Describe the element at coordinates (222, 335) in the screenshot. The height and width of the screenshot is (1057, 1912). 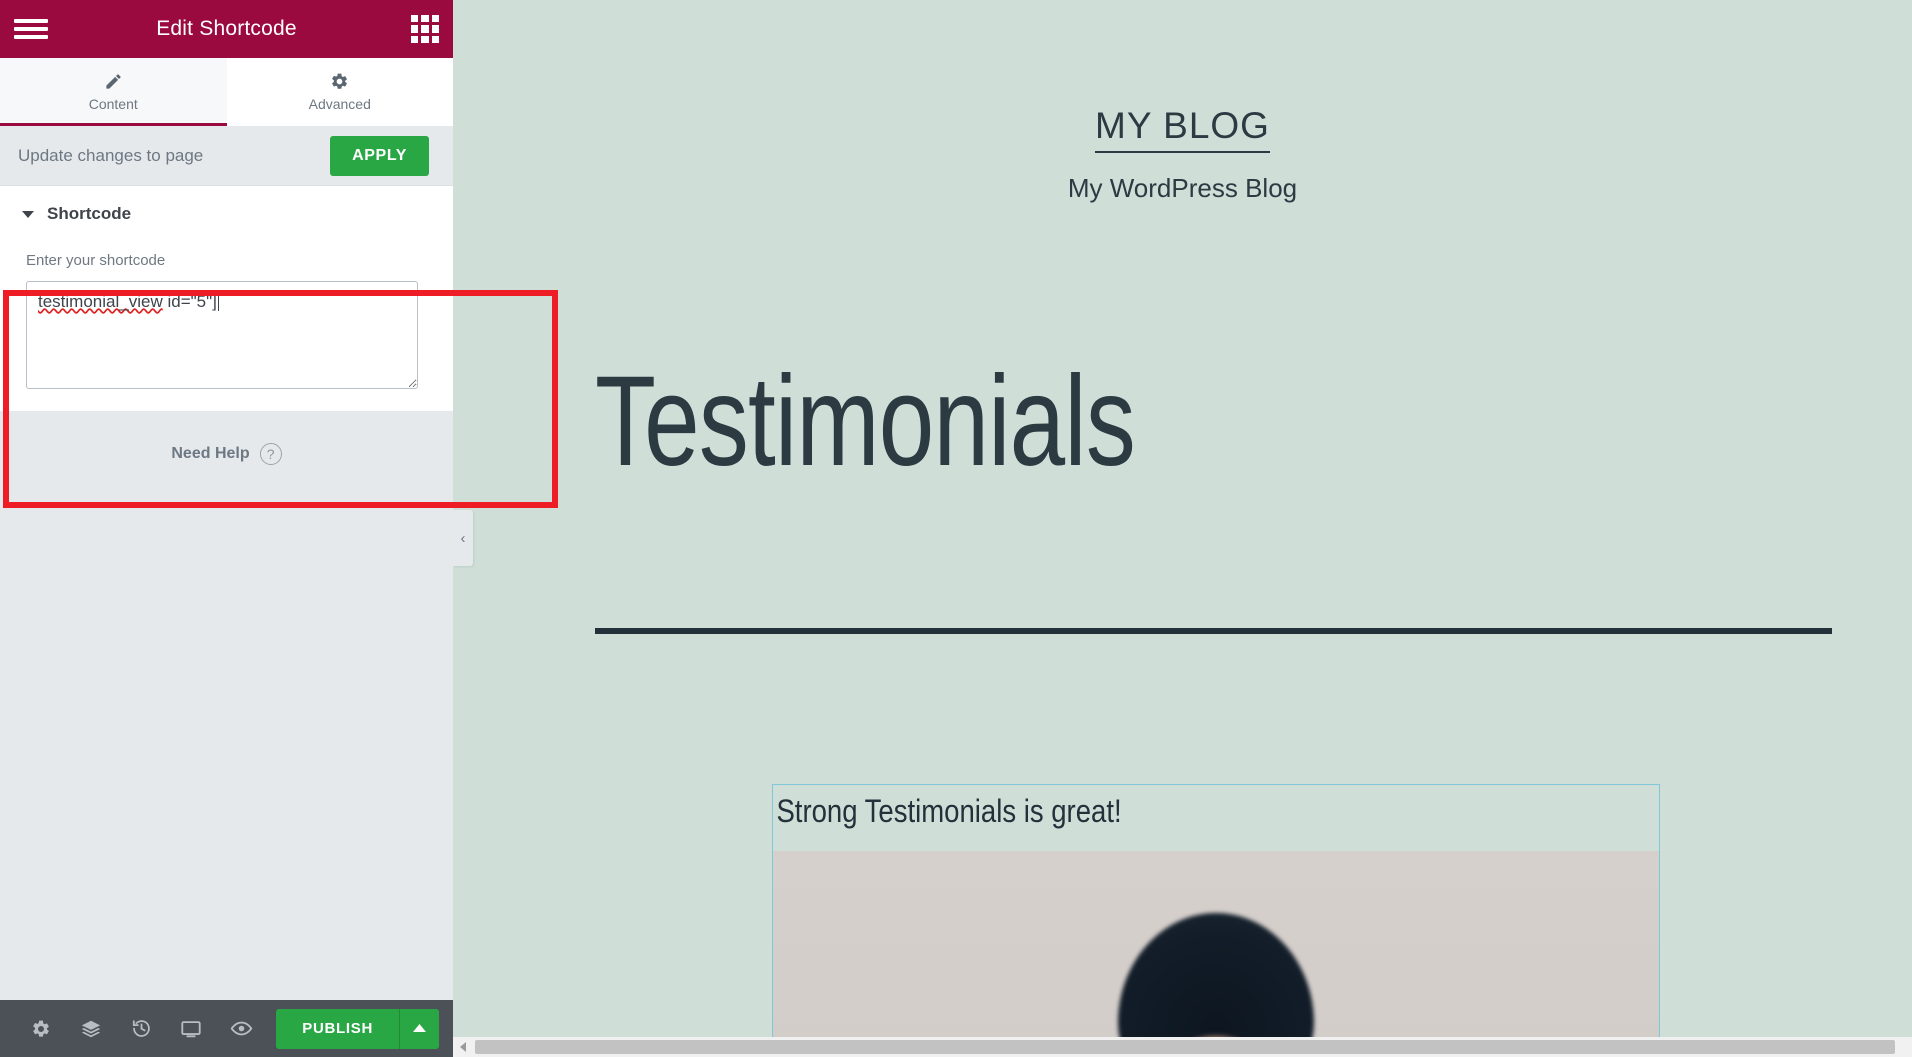
I see `shortcode-textarea: testimonial_view id="5"]` at that location.